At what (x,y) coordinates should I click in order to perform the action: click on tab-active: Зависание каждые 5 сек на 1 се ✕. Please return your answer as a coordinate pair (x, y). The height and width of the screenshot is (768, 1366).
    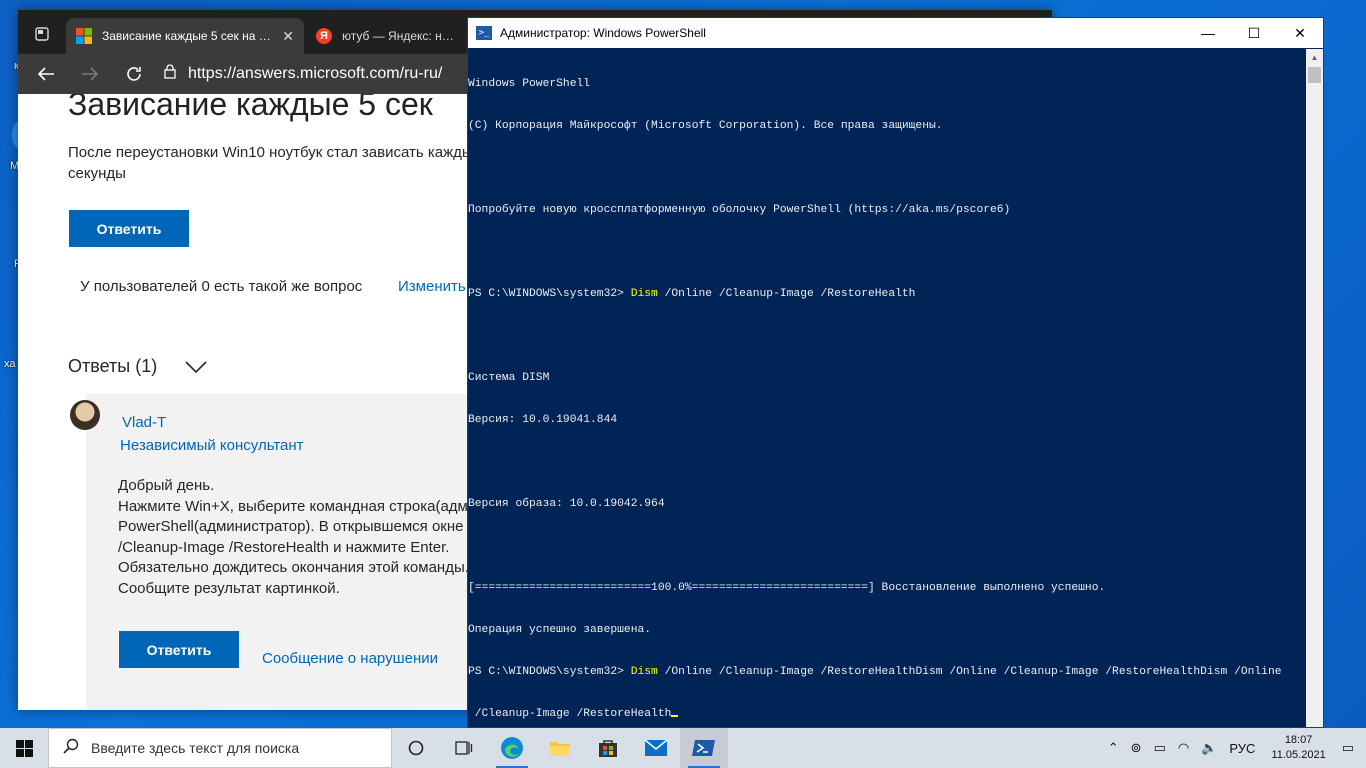
    Looking at the image, I should click on (185, 36).